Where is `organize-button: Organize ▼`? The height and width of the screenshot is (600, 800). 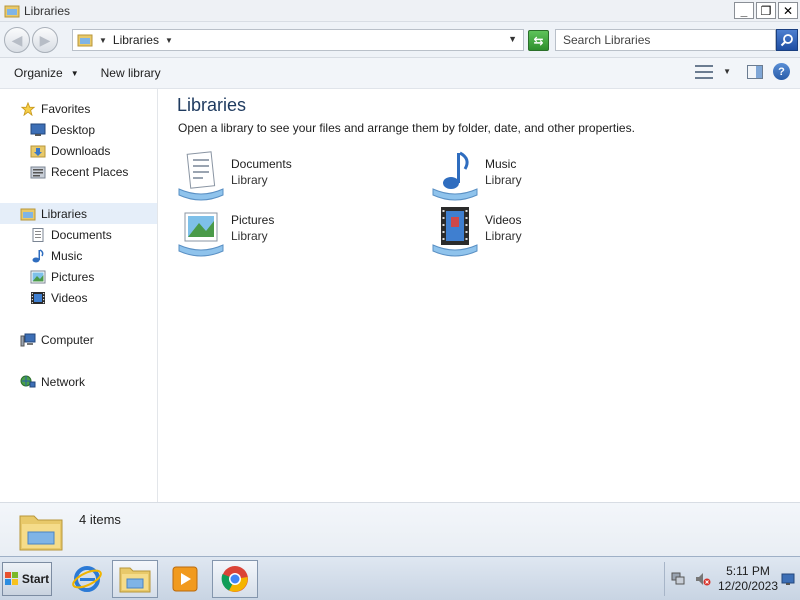 organize-button: Organize ▼ is located at coordinates (46, 73).